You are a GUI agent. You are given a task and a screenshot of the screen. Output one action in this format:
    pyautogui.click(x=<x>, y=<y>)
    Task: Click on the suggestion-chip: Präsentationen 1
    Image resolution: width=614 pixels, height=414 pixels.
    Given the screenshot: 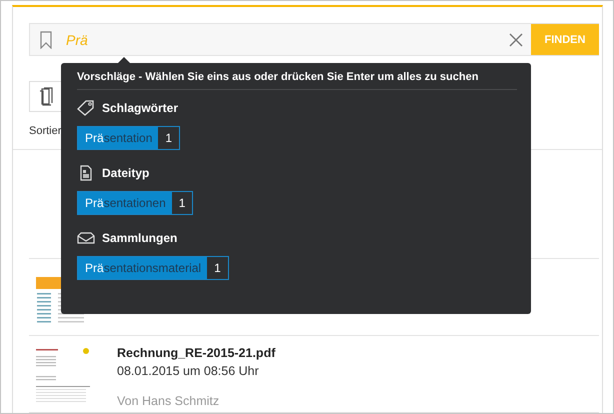 What is the action you would take?
    pyautogui.click(x=135, y=203)
    